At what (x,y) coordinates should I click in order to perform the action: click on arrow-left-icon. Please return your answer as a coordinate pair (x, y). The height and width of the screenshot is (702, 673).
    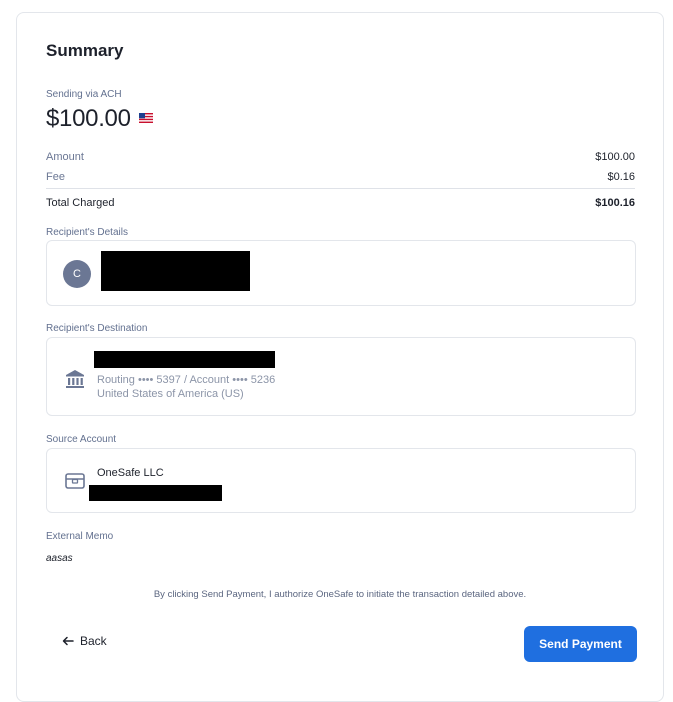
    Looking at the image, I should click on (68, 641).